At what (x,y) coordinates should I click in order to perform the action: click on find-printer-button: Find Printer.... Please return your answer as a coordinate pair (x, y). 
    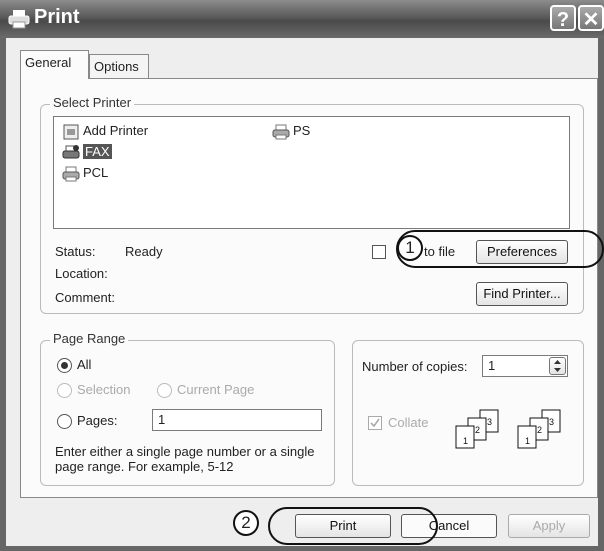
    Looking at the image, I should click on (522, 294).